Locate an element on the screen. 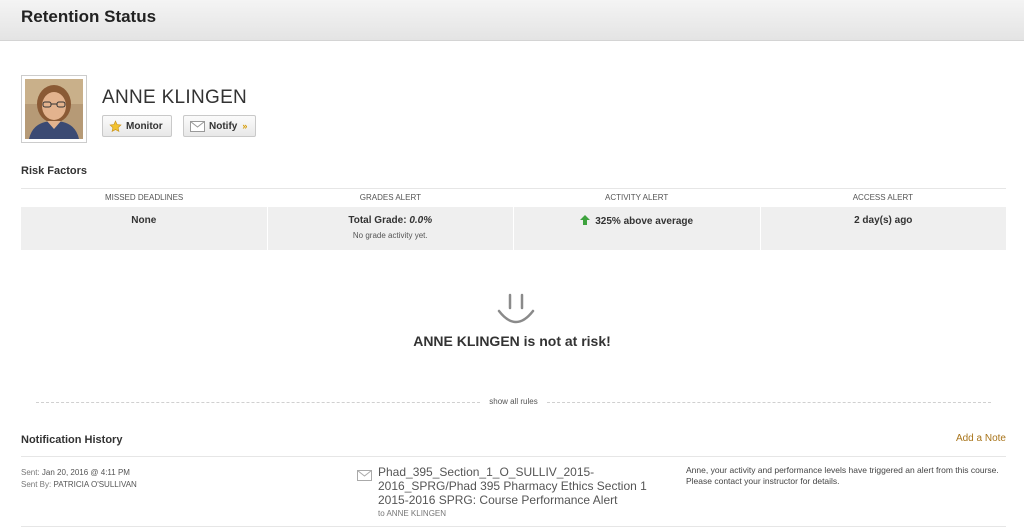 This screenshot has width=1024, height=532. grades-sub: No grade activity yet. is located at coordinates (390, 235).